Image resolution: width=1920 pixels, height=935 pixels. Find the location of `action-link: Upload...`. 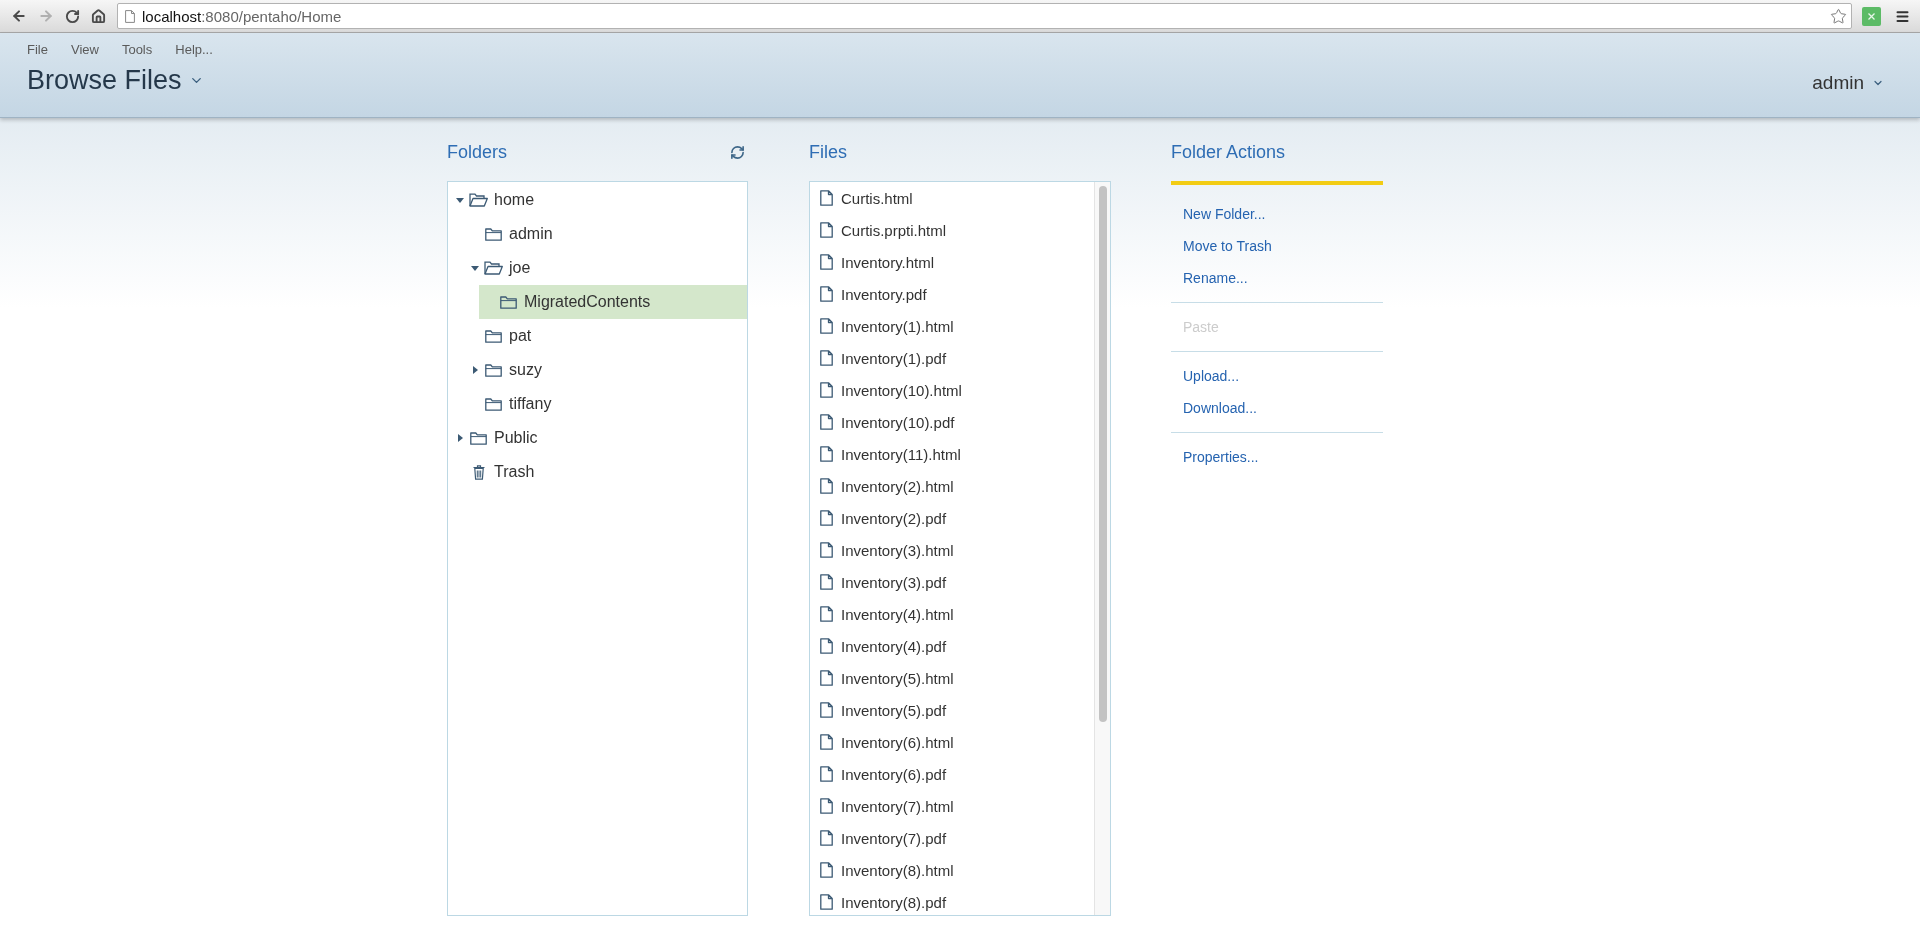

action-link: Upload... is located at coordinates (1277, 376).